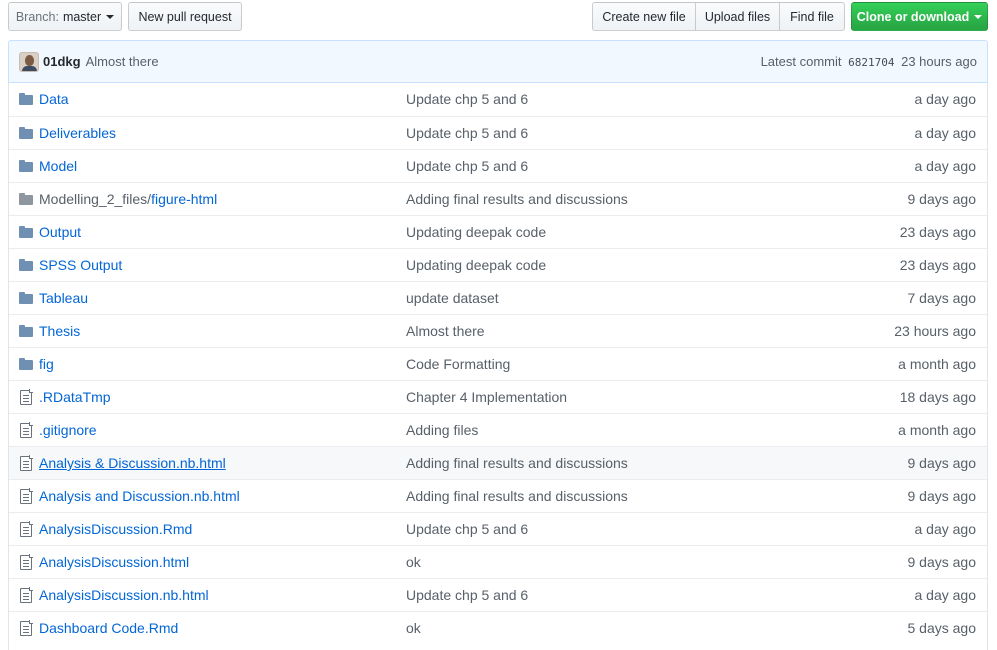  Describe the element at coordinates (498, 627) in the screenshot. I see `table-row: Dashboard Code.Rmd ok 5 days ago` at that location.